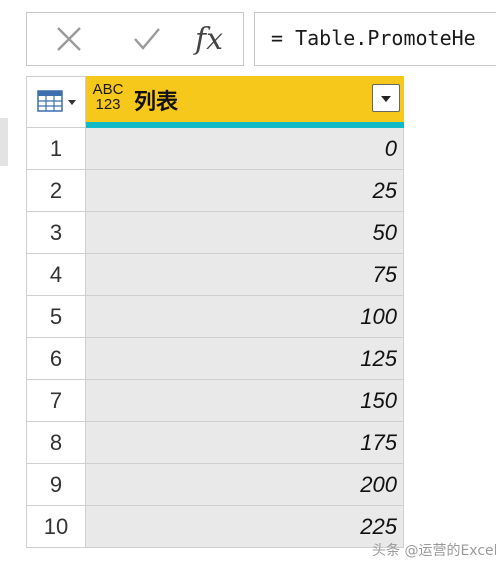 This screenshot has width=496, height=568. What do you see at coordinates (56, 443) in the screenshot?
I see `row-number: 8` at bounding box center [56, 443].